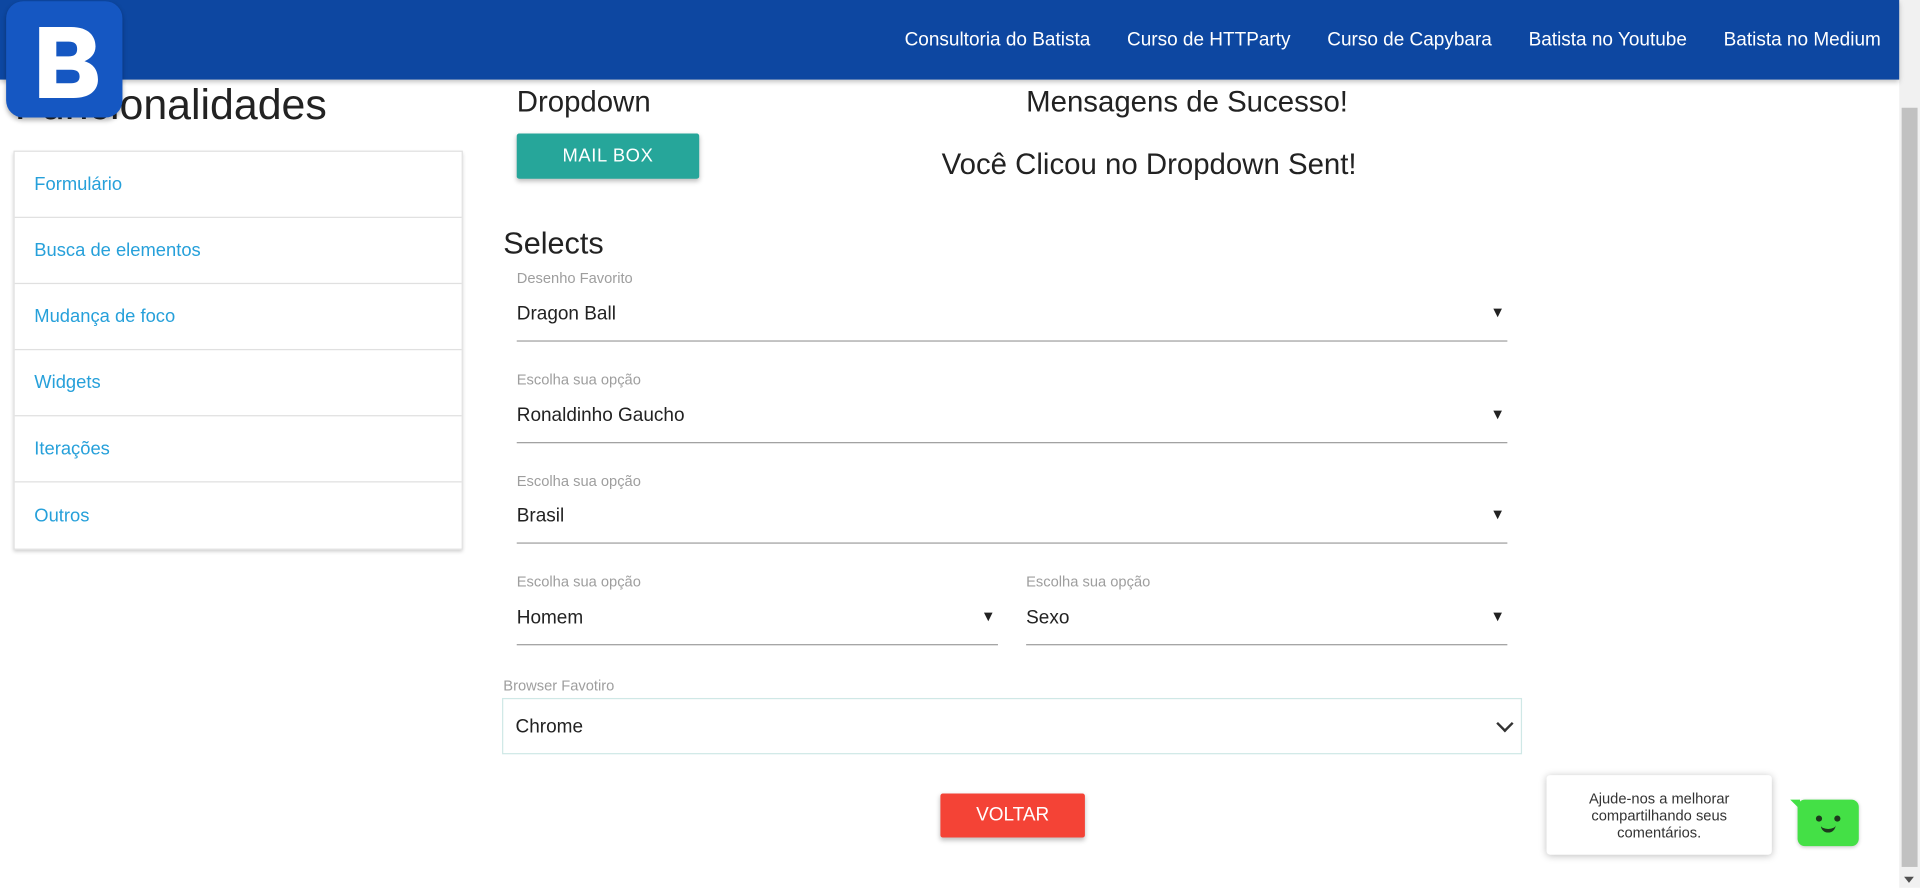  Describe the element at coordinates (1012, 316) in the screenshot. I see `desenho-favorito-select: Dragon Ball ▼` at that location.